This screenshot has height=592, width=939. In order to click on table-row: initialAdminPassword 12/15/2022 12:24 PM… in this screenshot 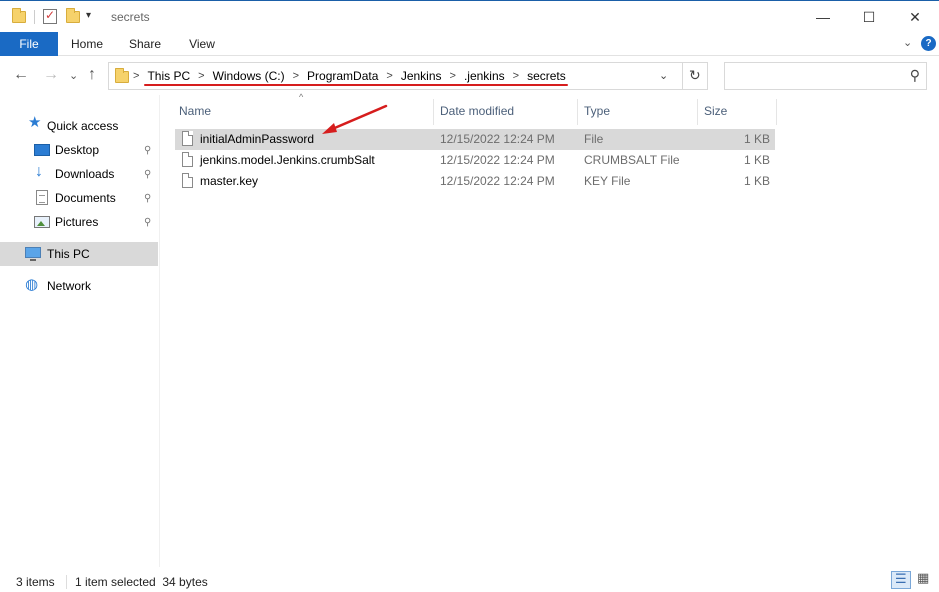, I will do `click(475, 139)`.